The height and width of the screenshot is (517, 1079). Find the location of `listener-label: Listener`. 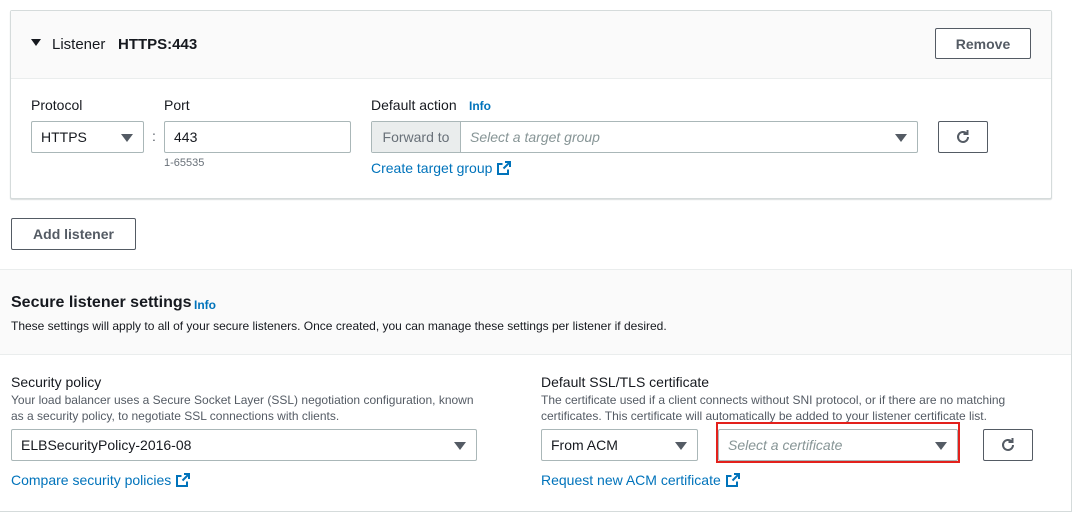

listener-label: Listener is located at coordinates (79, 44).